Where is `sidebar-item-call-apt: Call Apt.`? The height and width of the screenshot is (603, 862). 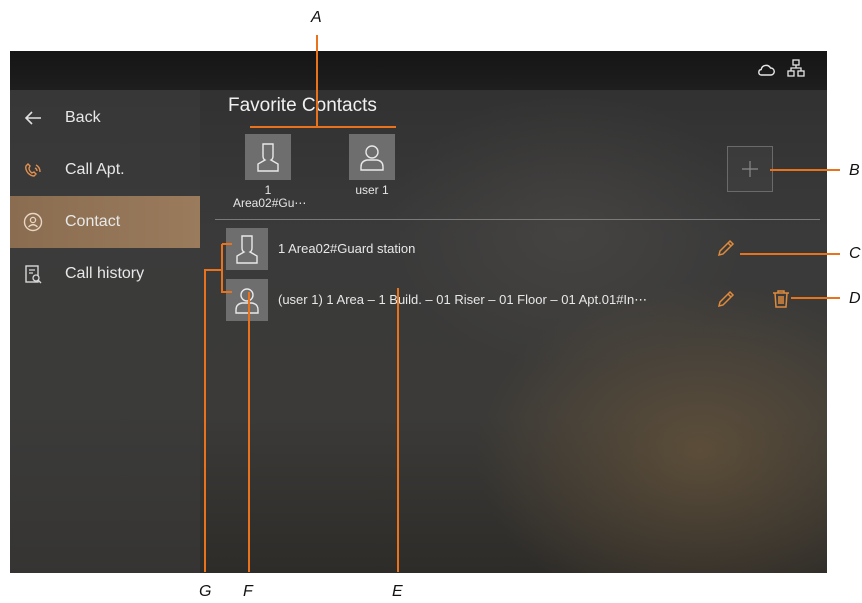
sidebar-item-call-apt: Call Apt. is located at coordinates (105, 170).